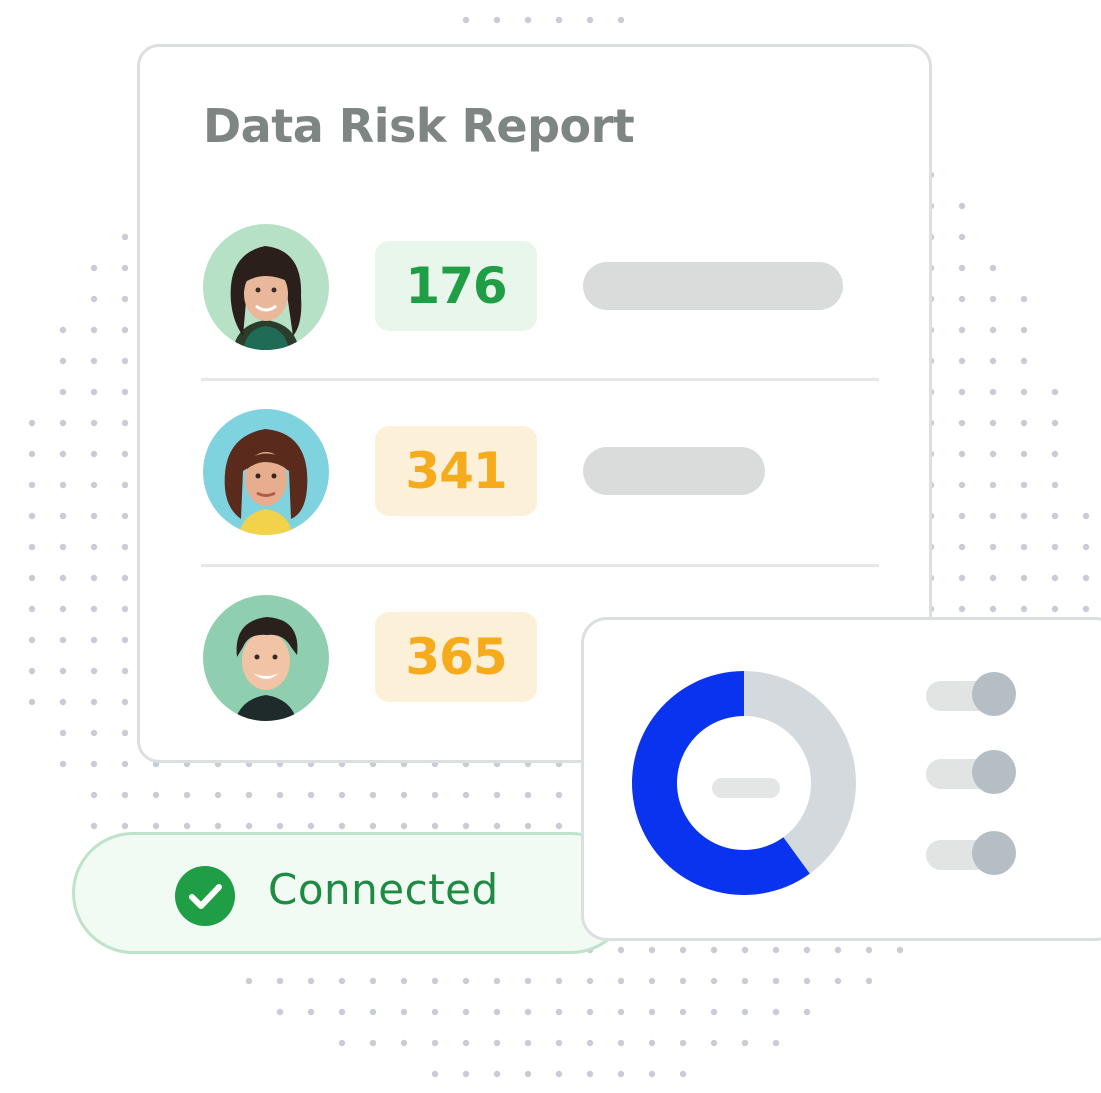 This screenshot has width=1101, height=1093. What do you see at coordinates (543, 289) in the screenshot?
I see `report-row: 176` at bounding box center [543, 289].